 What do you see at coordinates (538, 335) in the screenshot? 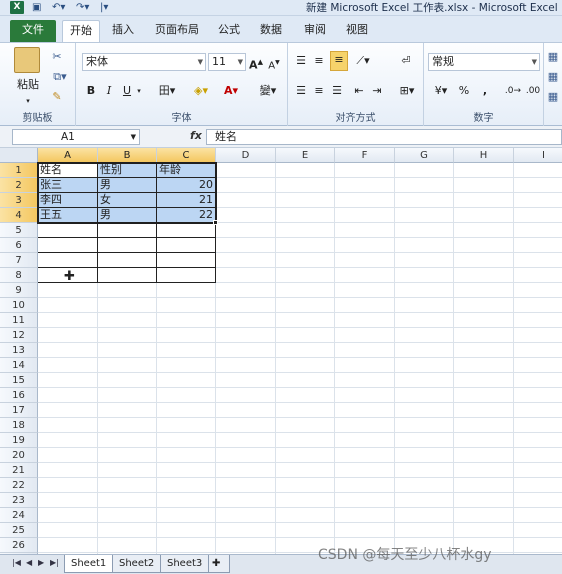
I see `cell-i12` at bounding box center [538, 335].